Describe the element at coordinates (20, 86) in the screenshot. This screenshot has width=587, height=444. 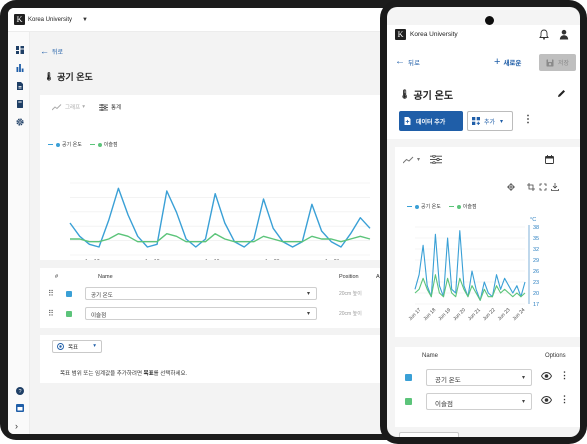
I see `document-icon` at that location.